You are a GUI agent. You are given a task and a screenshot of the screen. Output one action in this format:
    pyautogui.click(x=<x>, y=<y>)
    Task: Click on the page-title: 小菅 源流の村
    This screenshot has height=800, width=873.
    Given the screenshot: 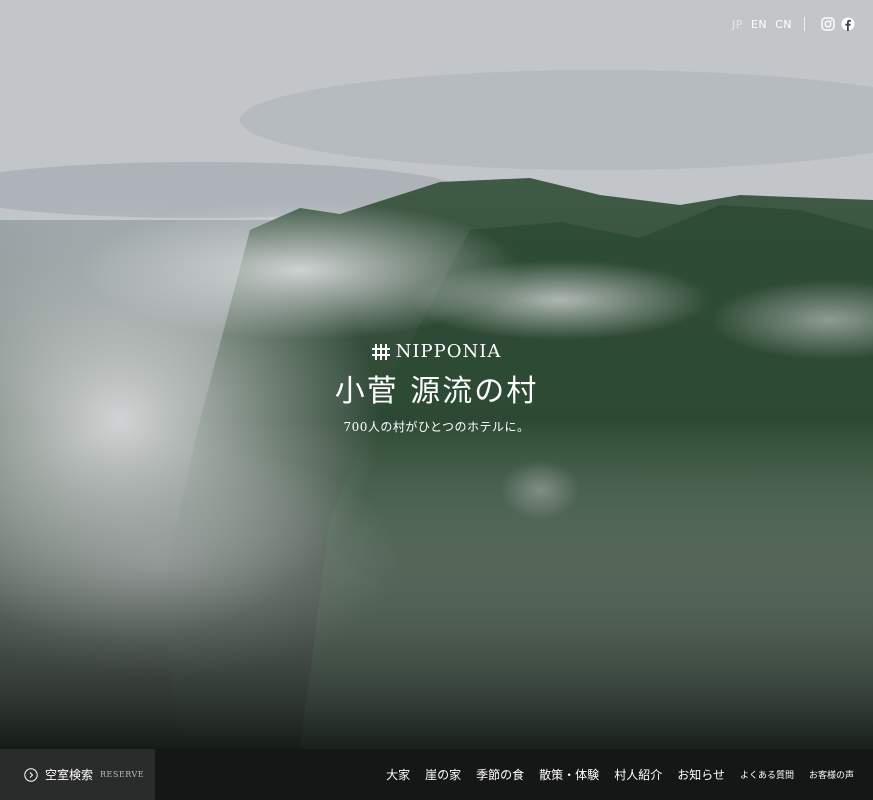 What is the action you would take?
    pyautogui.click(x=436, y=391)
    